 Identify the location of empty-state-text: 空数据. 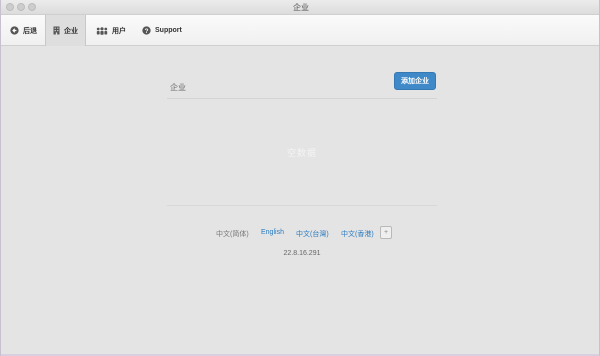
(301, 153).